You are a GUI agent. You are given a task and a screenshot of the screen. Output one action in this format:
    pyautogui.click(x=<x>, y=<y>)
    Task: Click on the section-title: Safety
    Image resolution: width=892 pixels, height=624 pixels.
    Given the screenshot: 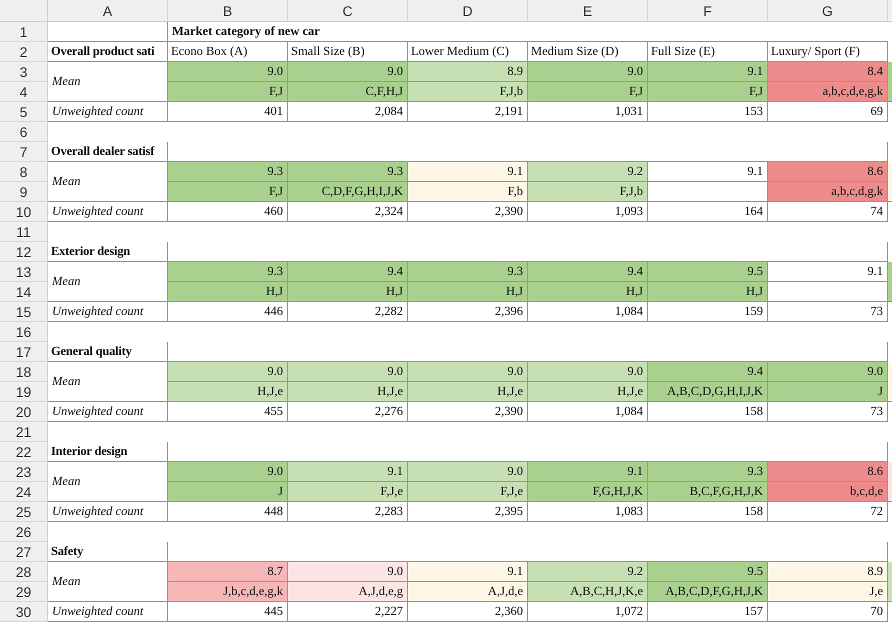 What is the action you would take?
    pyautogui.click(x=108, y=552)
    